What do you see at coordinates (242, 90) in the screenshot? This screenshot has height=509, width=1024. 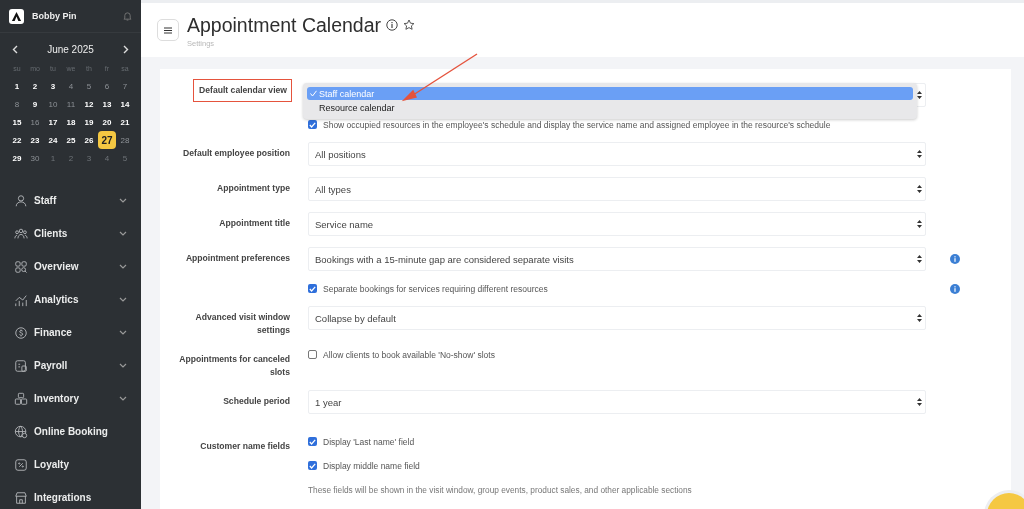 I see `setting-label: Default calendar view` at bounding box center [242, 90].